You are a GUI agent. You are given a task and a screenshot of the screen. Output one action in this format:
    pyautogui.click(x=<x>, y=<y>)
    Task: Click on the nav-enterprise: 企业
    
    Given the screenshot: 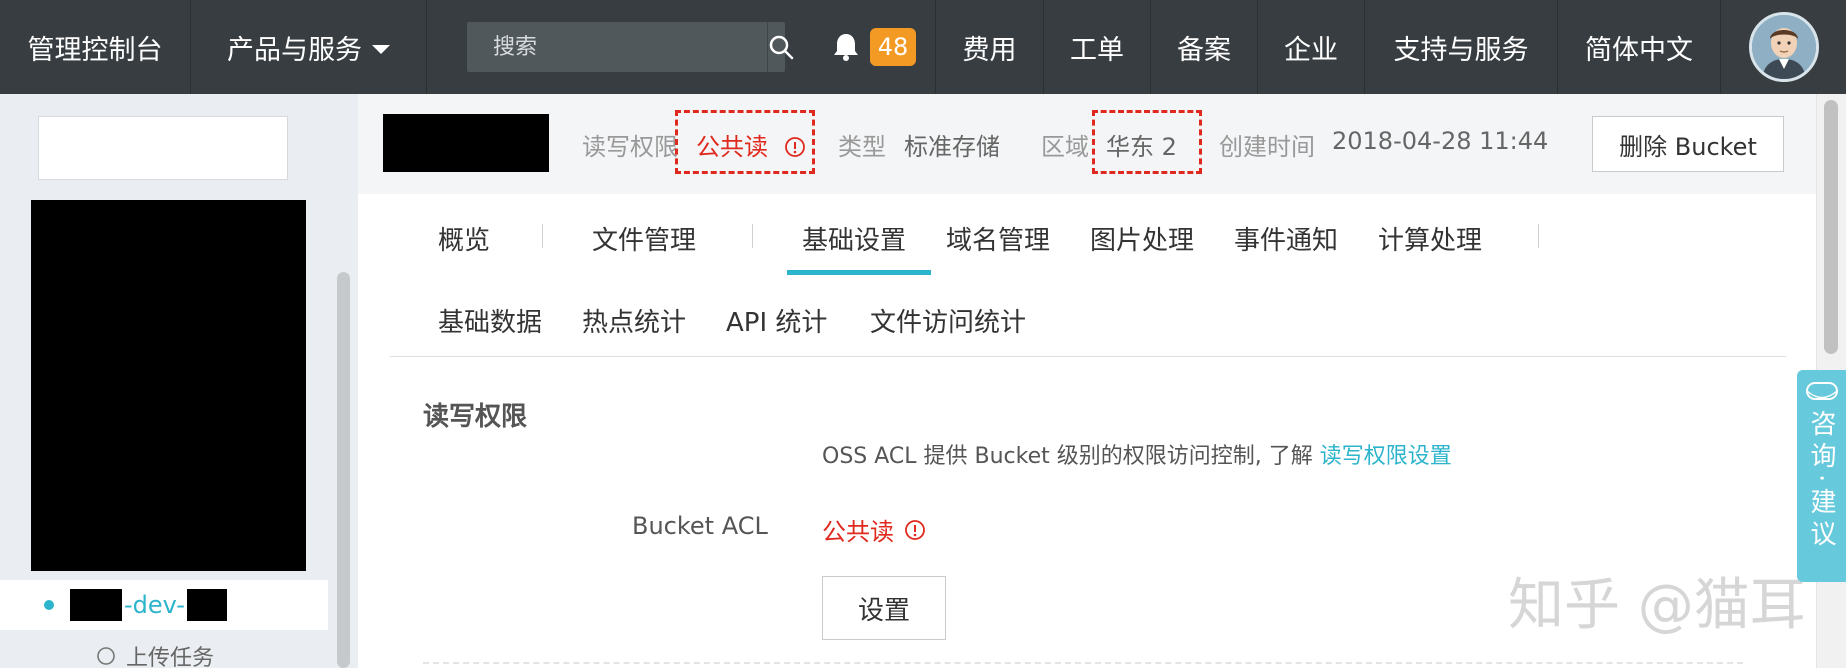 What is the action you would take?
    pyautogui.click(x=1311, y=47)
    